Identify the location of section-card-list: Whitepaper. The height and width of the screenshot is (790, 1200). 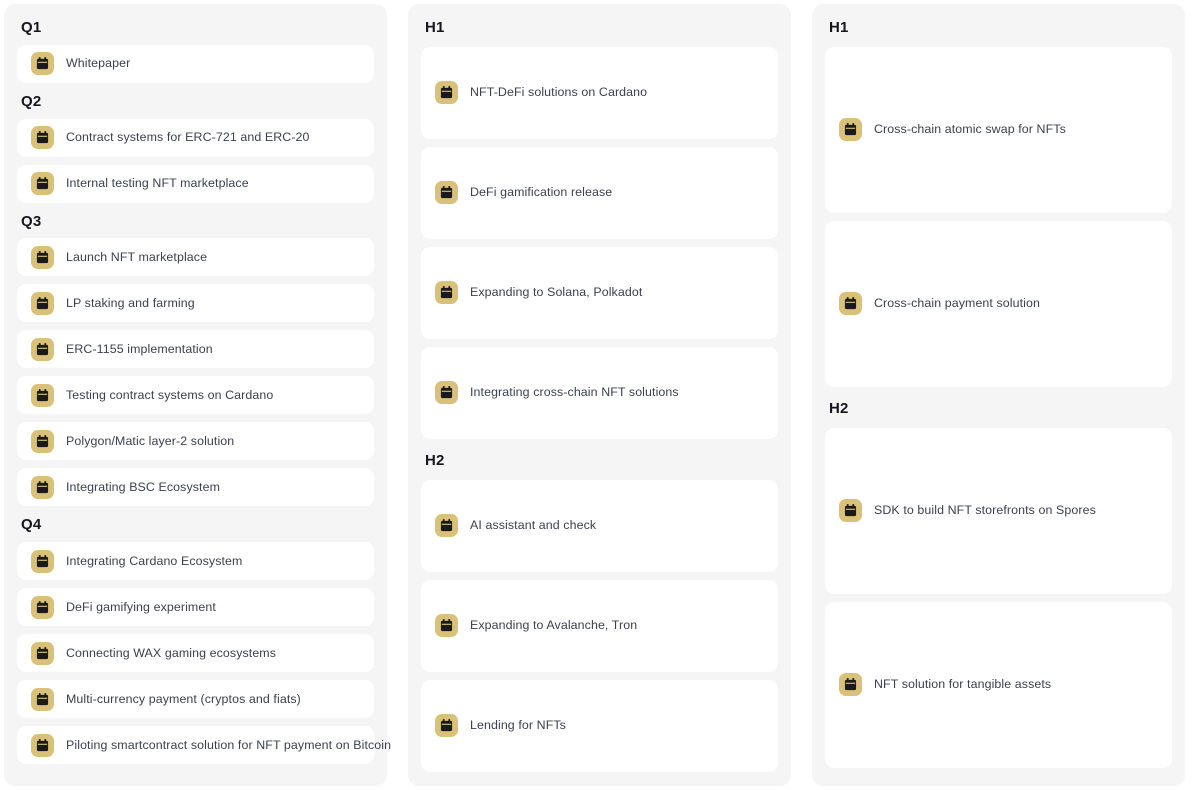
(195, 63).